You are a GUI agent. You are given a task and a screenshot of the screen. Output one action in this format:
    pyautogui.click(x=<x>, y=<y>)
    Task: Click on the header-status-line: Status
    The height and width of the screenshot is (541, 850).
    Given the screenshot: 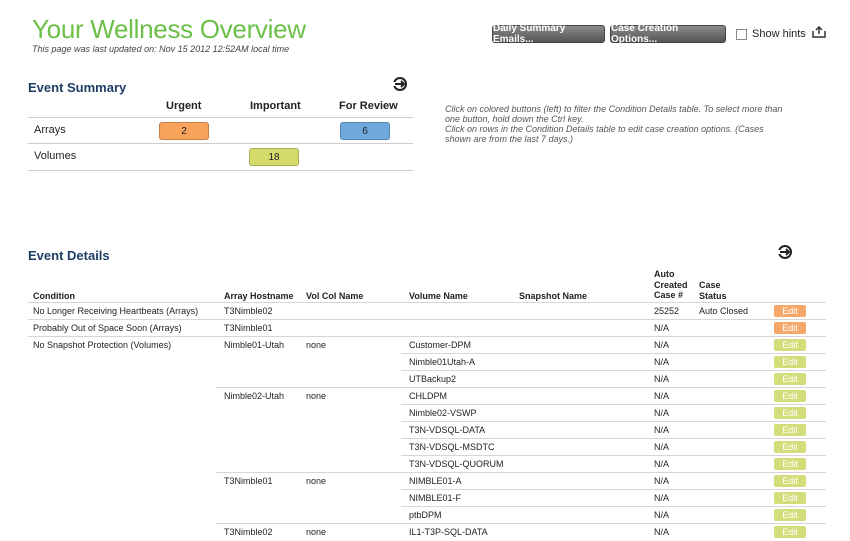 What is the action you would take?
    pyautogui.click(x=713, y=295)
    